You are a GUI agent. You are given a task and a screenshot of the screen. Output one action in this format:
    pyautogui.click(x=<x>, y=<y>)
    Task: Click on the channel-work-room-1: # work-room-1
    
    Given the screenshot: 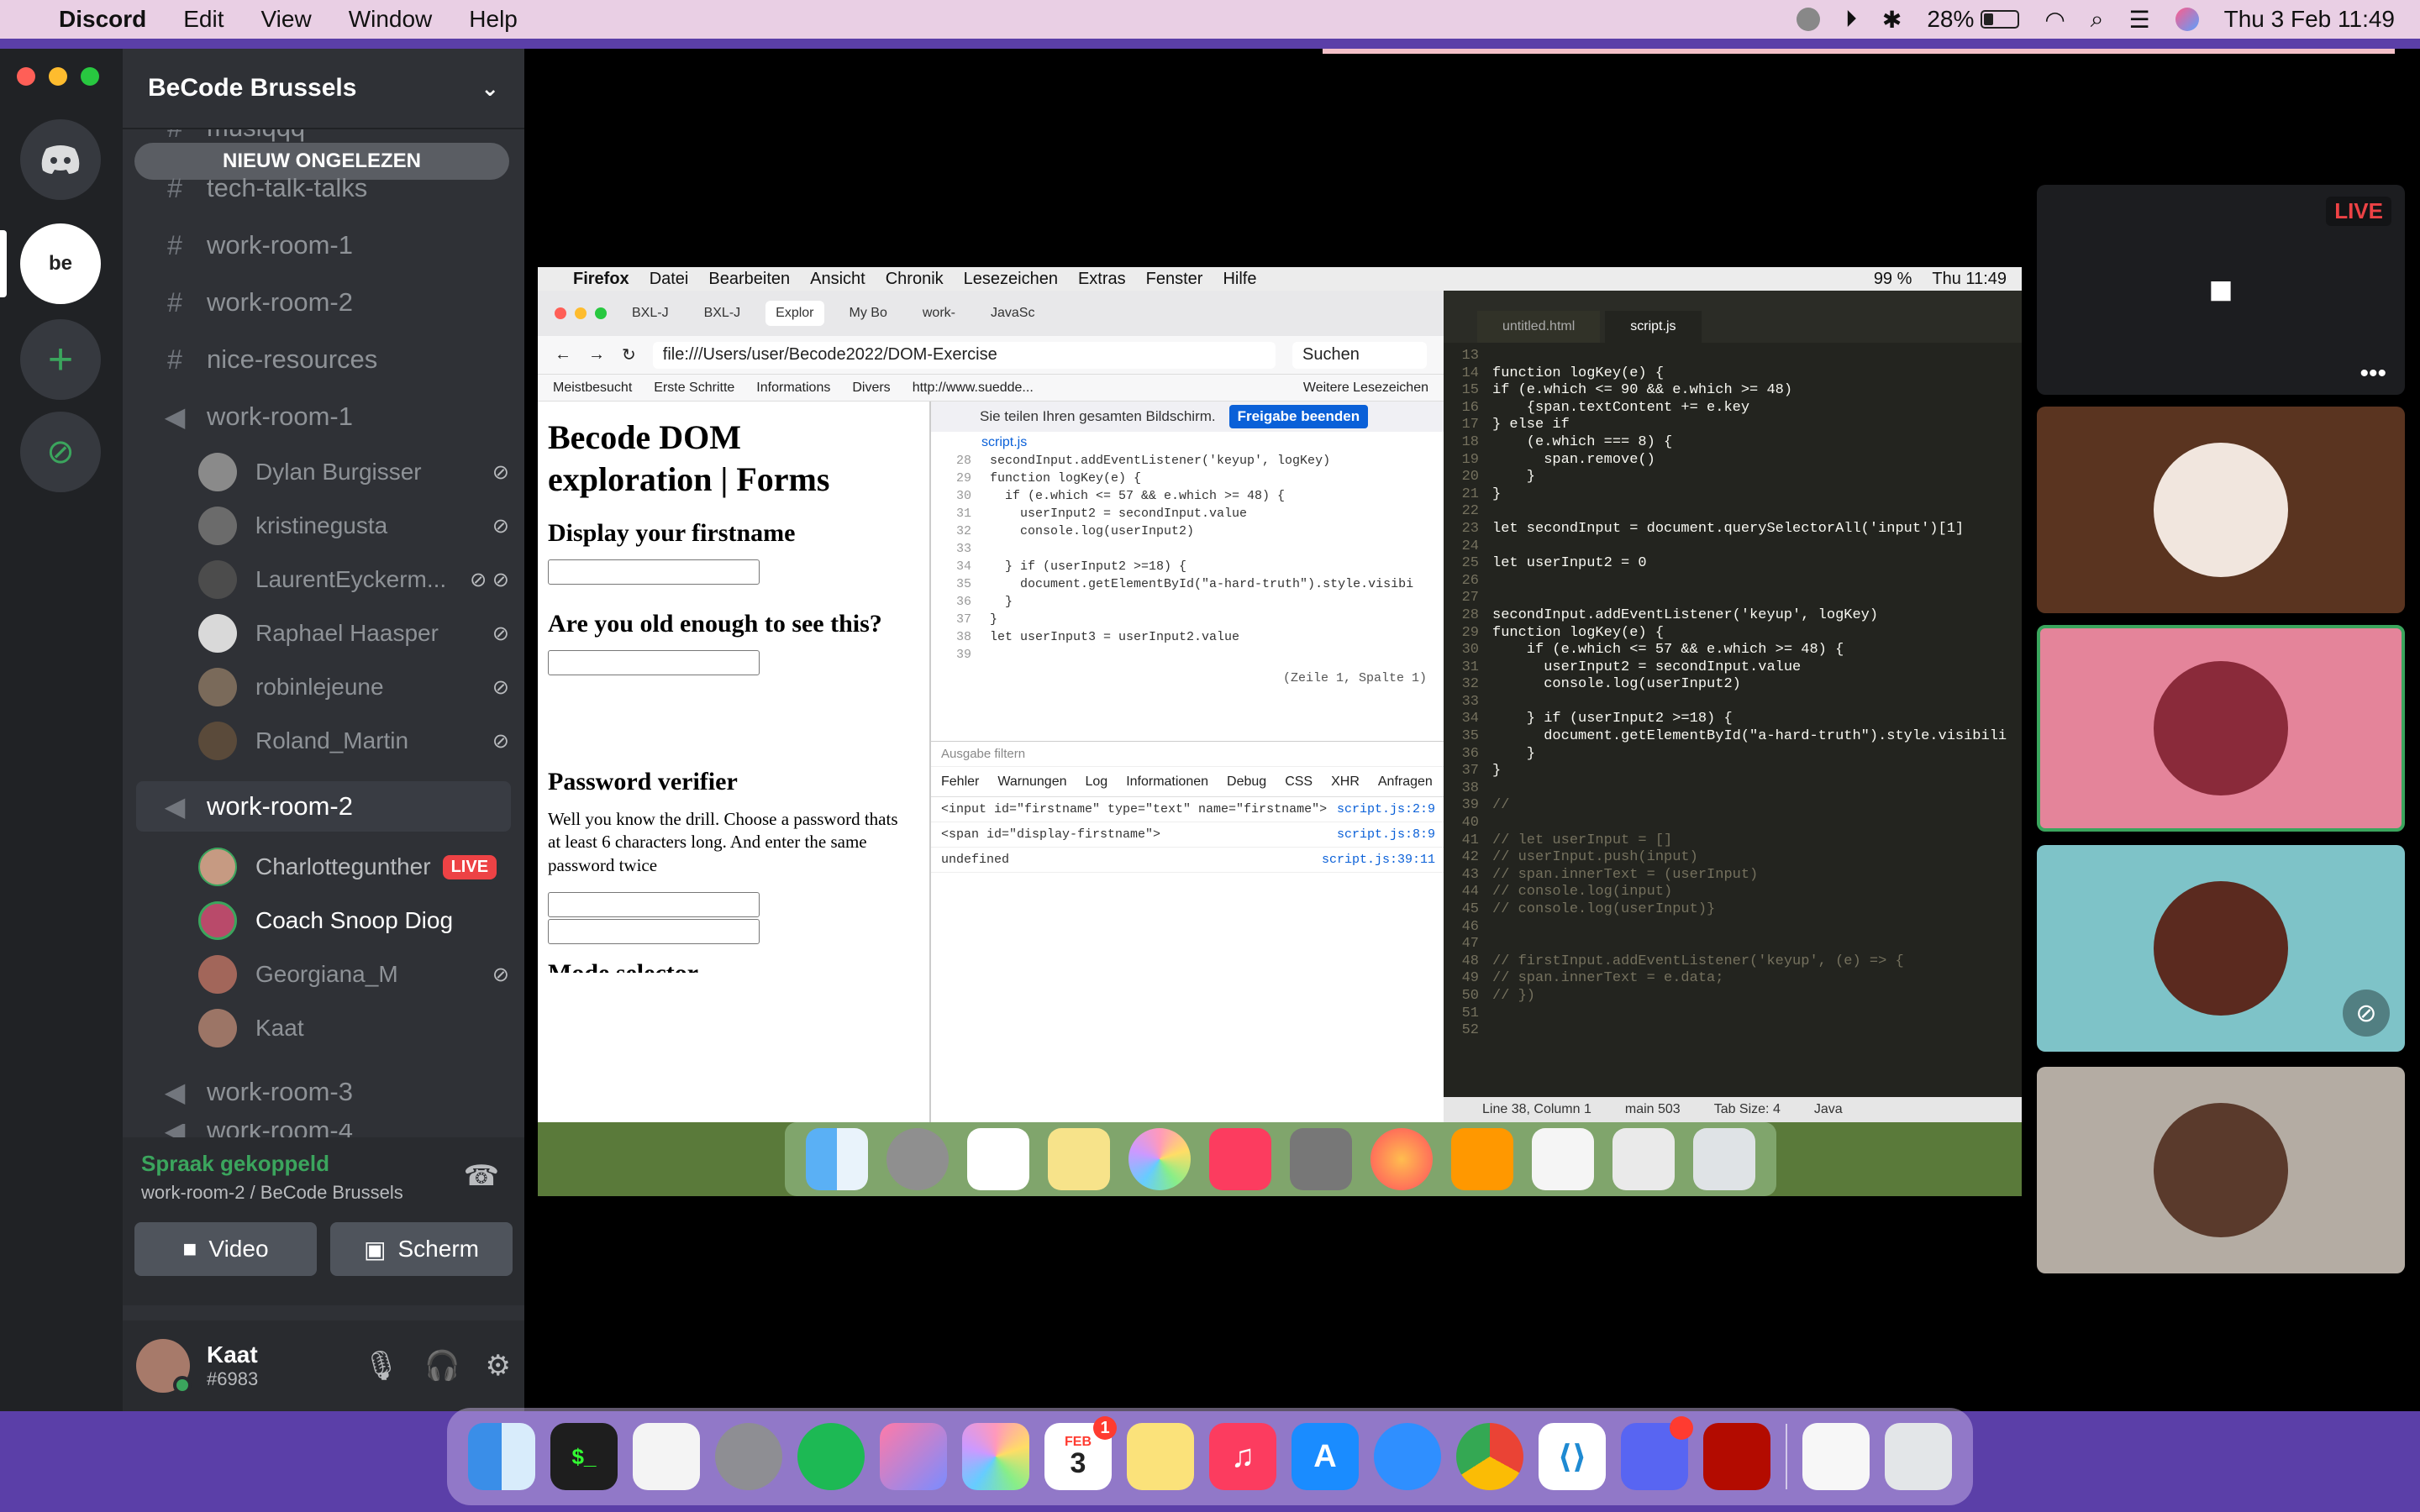 What is the action you would take?
    pyautogui.click(x=323, y=245)
    